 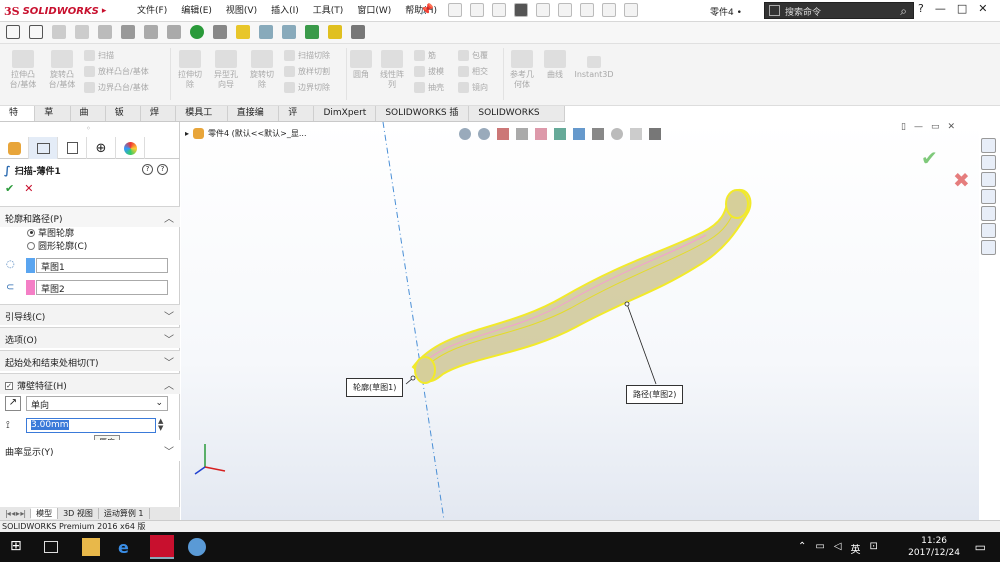 I want to click on configuration-manager-tab-icon, so click(x=72, y=148).